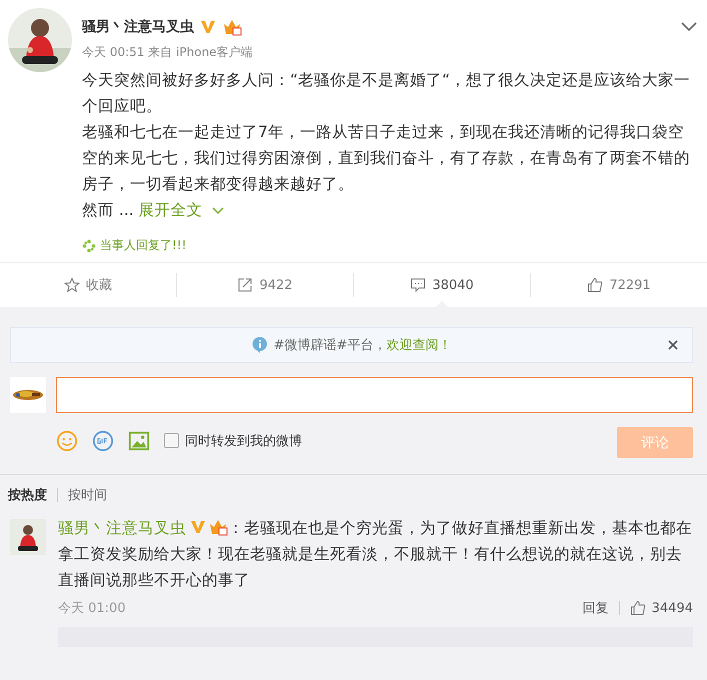 Image resolution: width=707 pixels, height=680 pixels. I want to click on like-action: 72291, so click(619, 285).